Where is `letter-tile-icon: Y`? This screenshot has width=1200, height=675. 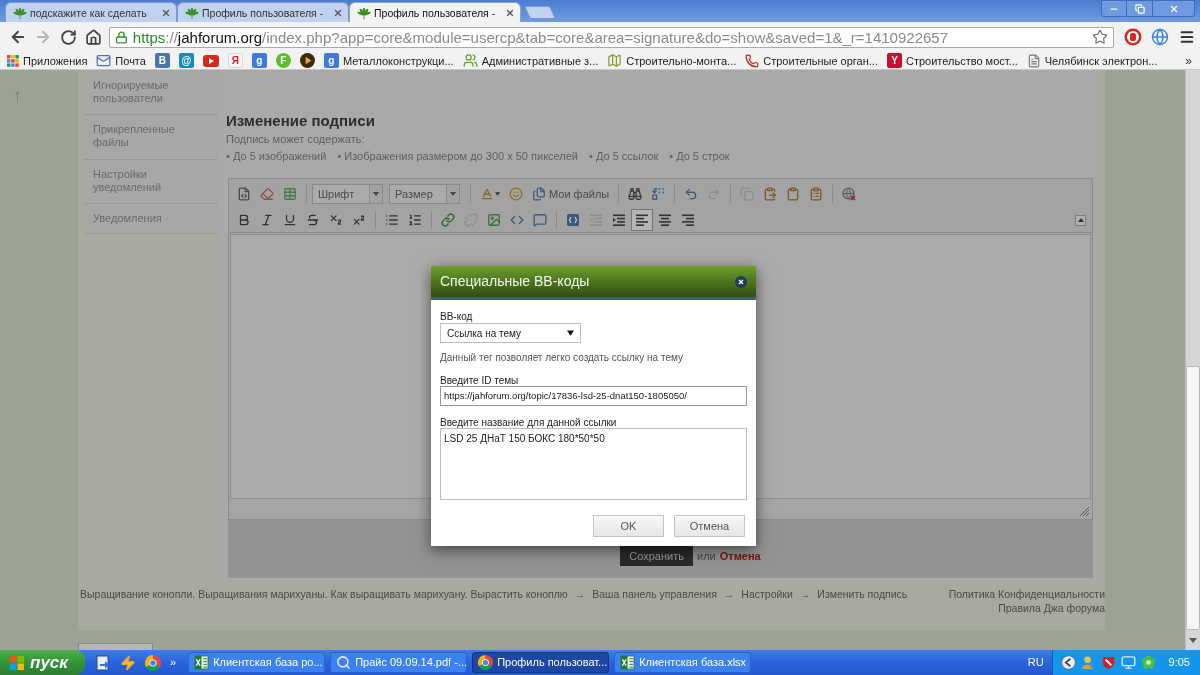 letter-tile-icon: Y is located at coordinates (894, 60).